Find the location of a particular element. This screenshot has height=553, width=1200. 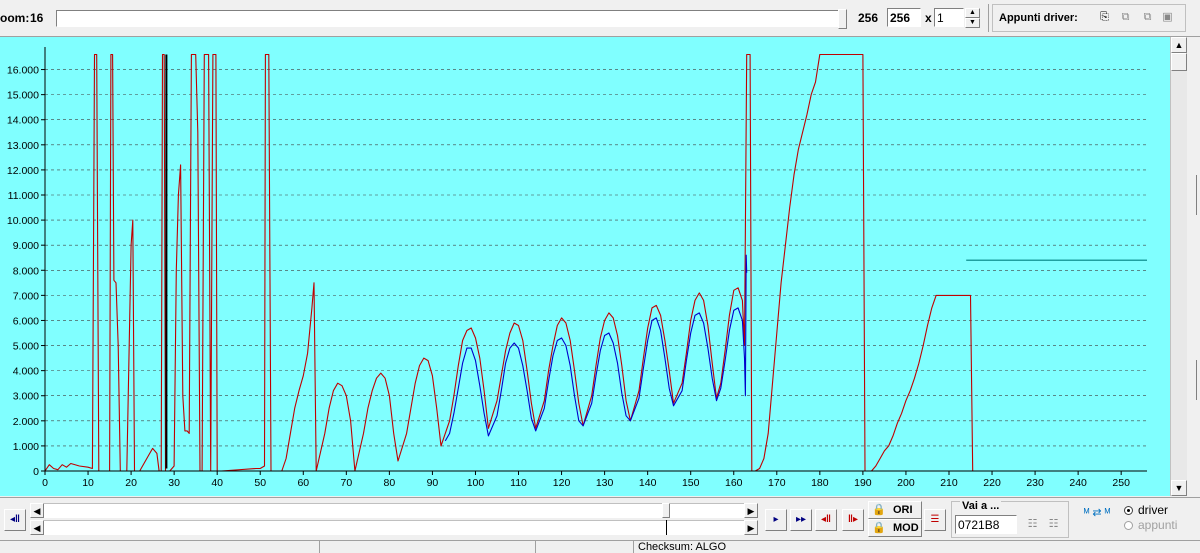

x-tick-label: 240 is located at coordinates (1078, 483).